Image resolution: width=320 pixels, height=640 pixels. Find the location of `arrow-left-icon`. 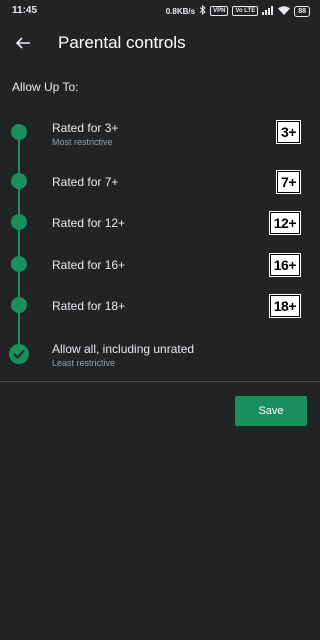

arrow-left-icon is located at coordinates (22, 43).